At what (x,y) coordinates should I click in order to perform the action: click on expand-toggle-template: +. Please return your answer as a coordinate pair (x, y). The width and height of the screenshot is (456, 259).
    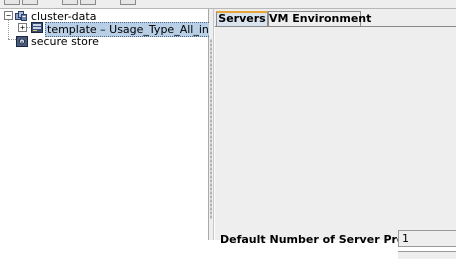
    Looking at the image, I should click on (22, 27).